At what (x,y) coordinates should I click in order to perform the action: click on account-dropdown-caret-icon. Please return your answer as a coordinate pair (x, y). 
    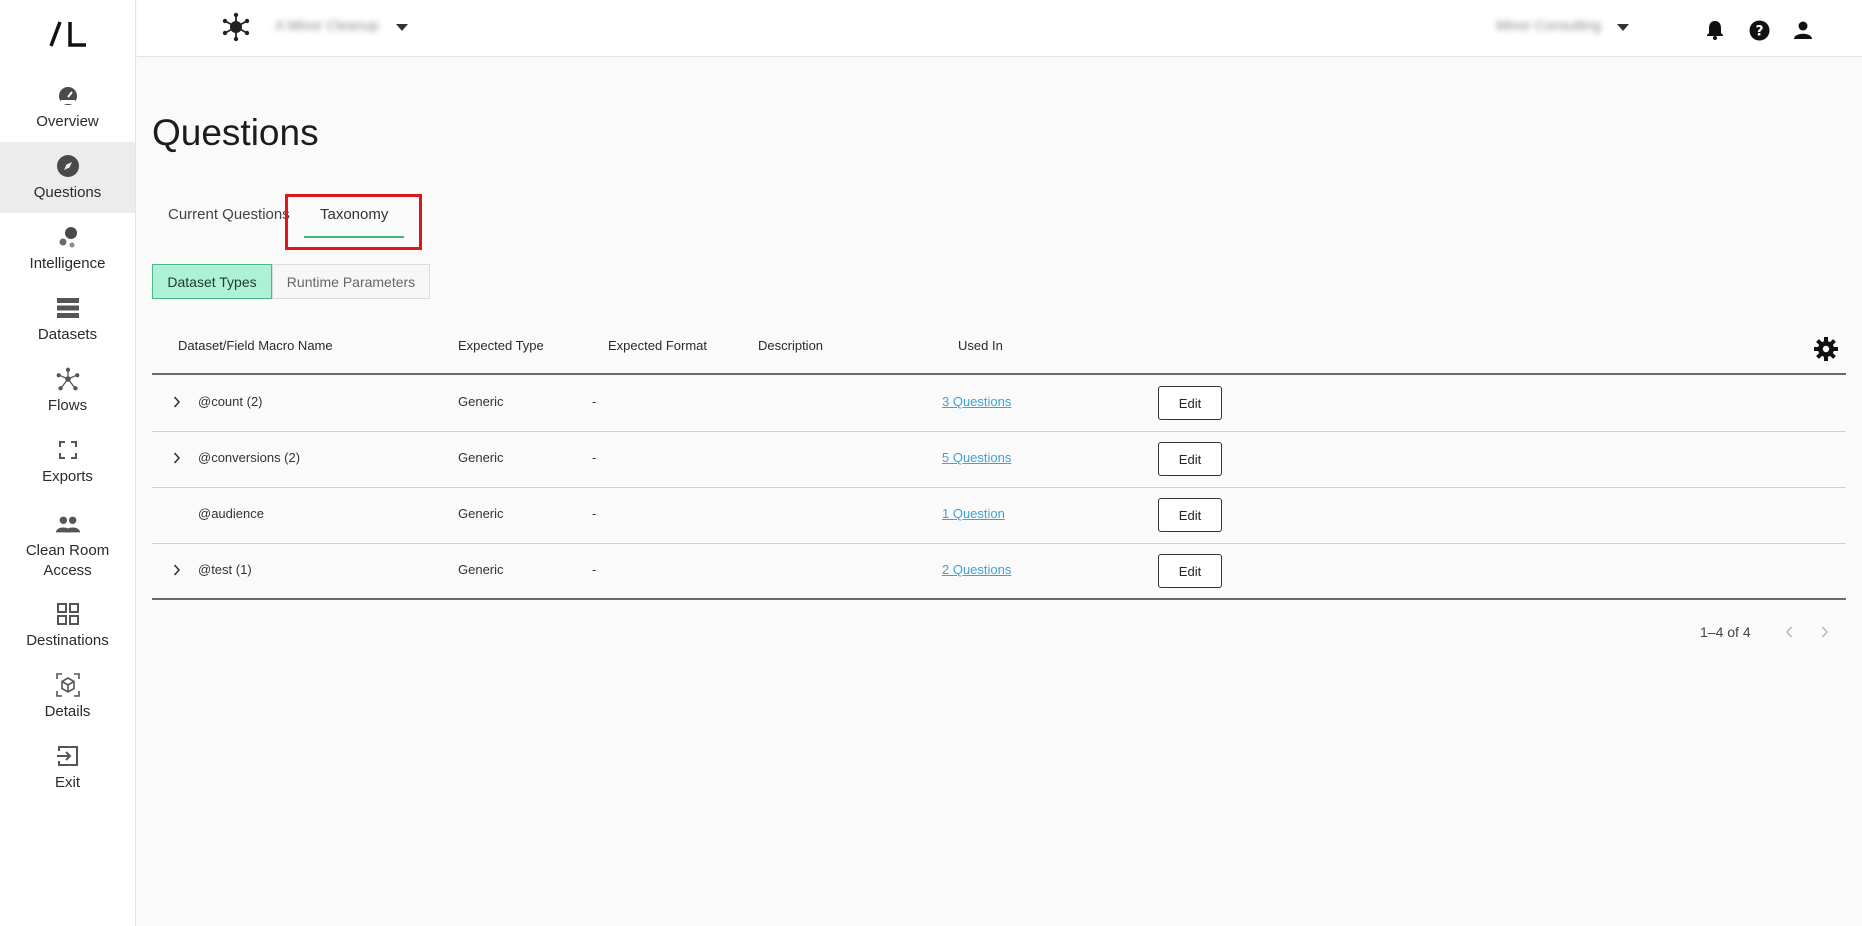
    Looking at the image, I should click on (1623, 27).